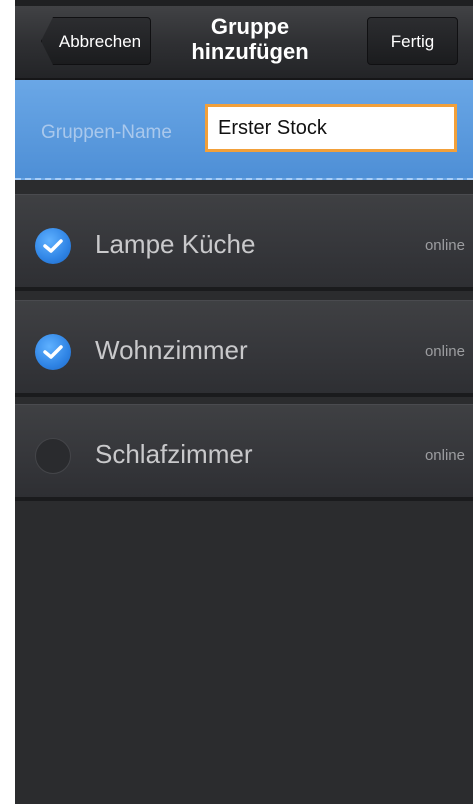 The height and width of the screenshot is (804, 473). I want to click on group-name-input, so click(331, 128).